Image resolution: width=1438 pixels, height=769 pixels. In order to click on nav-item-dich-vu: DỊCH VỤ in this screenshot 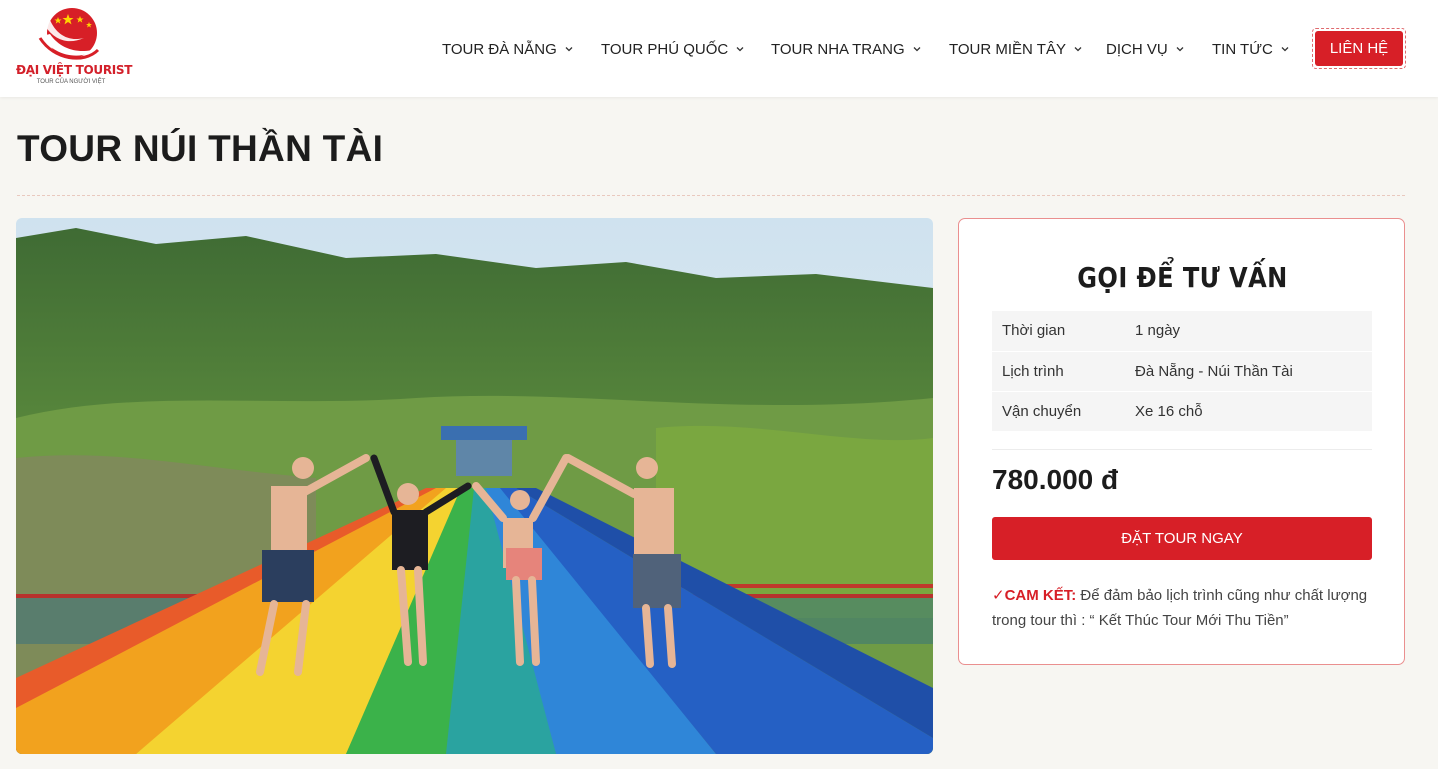, I will do `click(1145, 49)`.